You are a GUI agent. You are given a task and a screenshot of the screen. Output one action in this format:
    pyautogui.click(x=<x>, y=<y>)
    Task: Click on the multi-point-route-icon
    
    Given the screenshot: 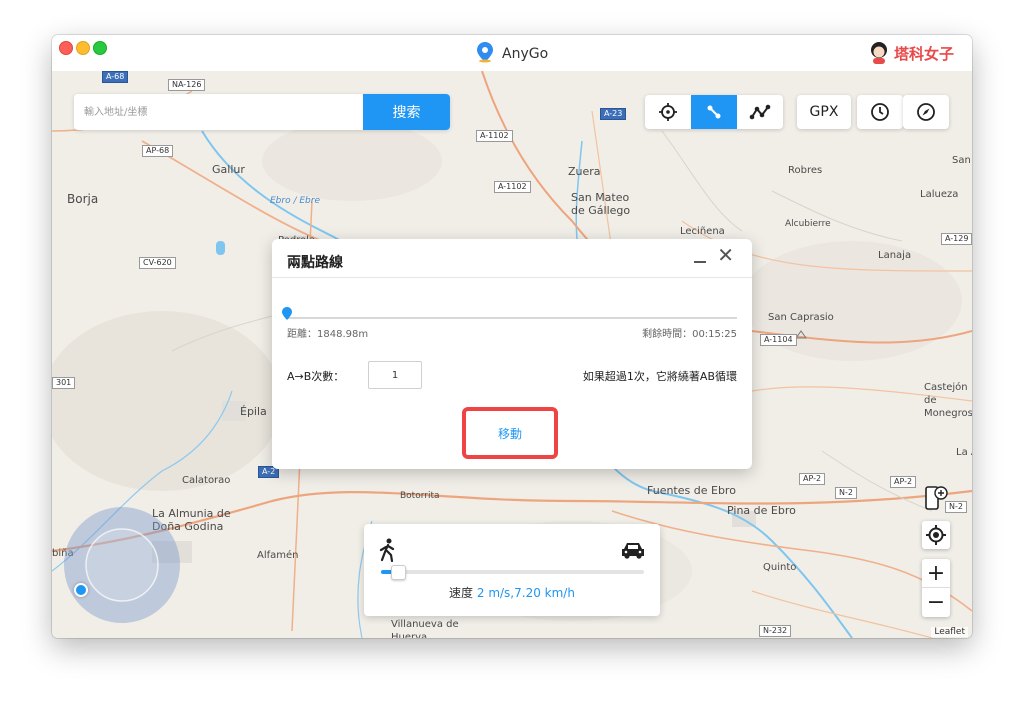 What is the action you would take?
    pyautogui.click(x=760, y=112)
    